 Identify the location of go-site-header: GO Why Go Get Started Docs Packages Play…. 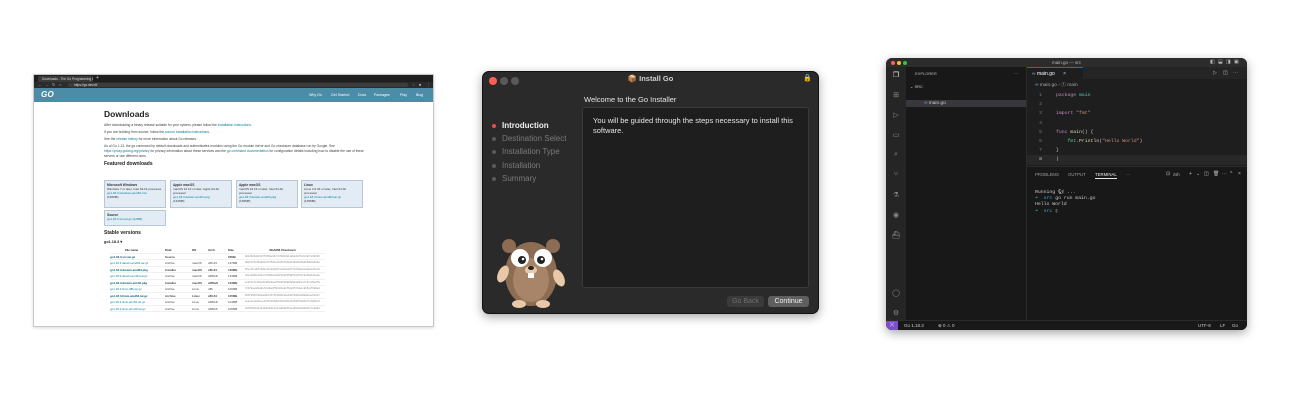
(233, 95).